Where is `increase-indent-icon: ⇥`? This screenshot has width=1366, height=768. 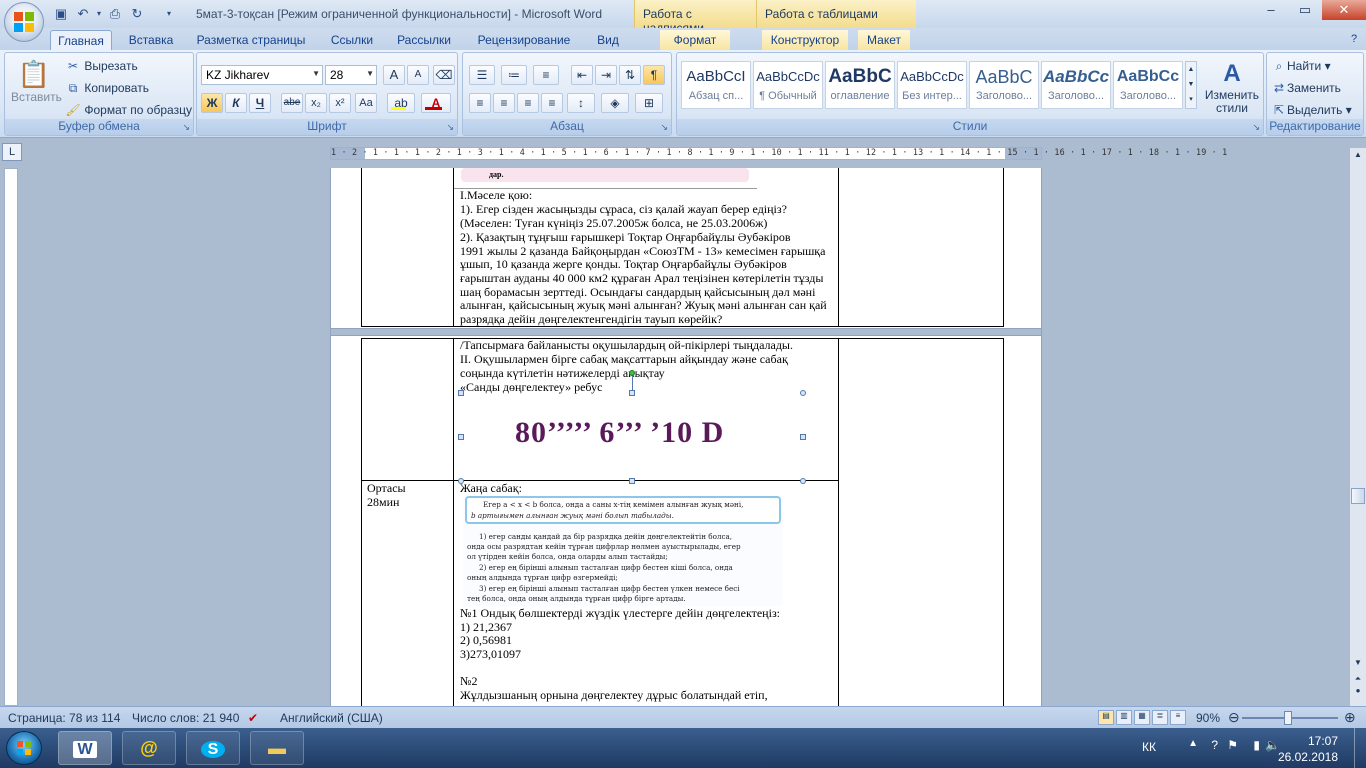
increase-indent-icon: ⇥ is located at coordinates (606, 75).